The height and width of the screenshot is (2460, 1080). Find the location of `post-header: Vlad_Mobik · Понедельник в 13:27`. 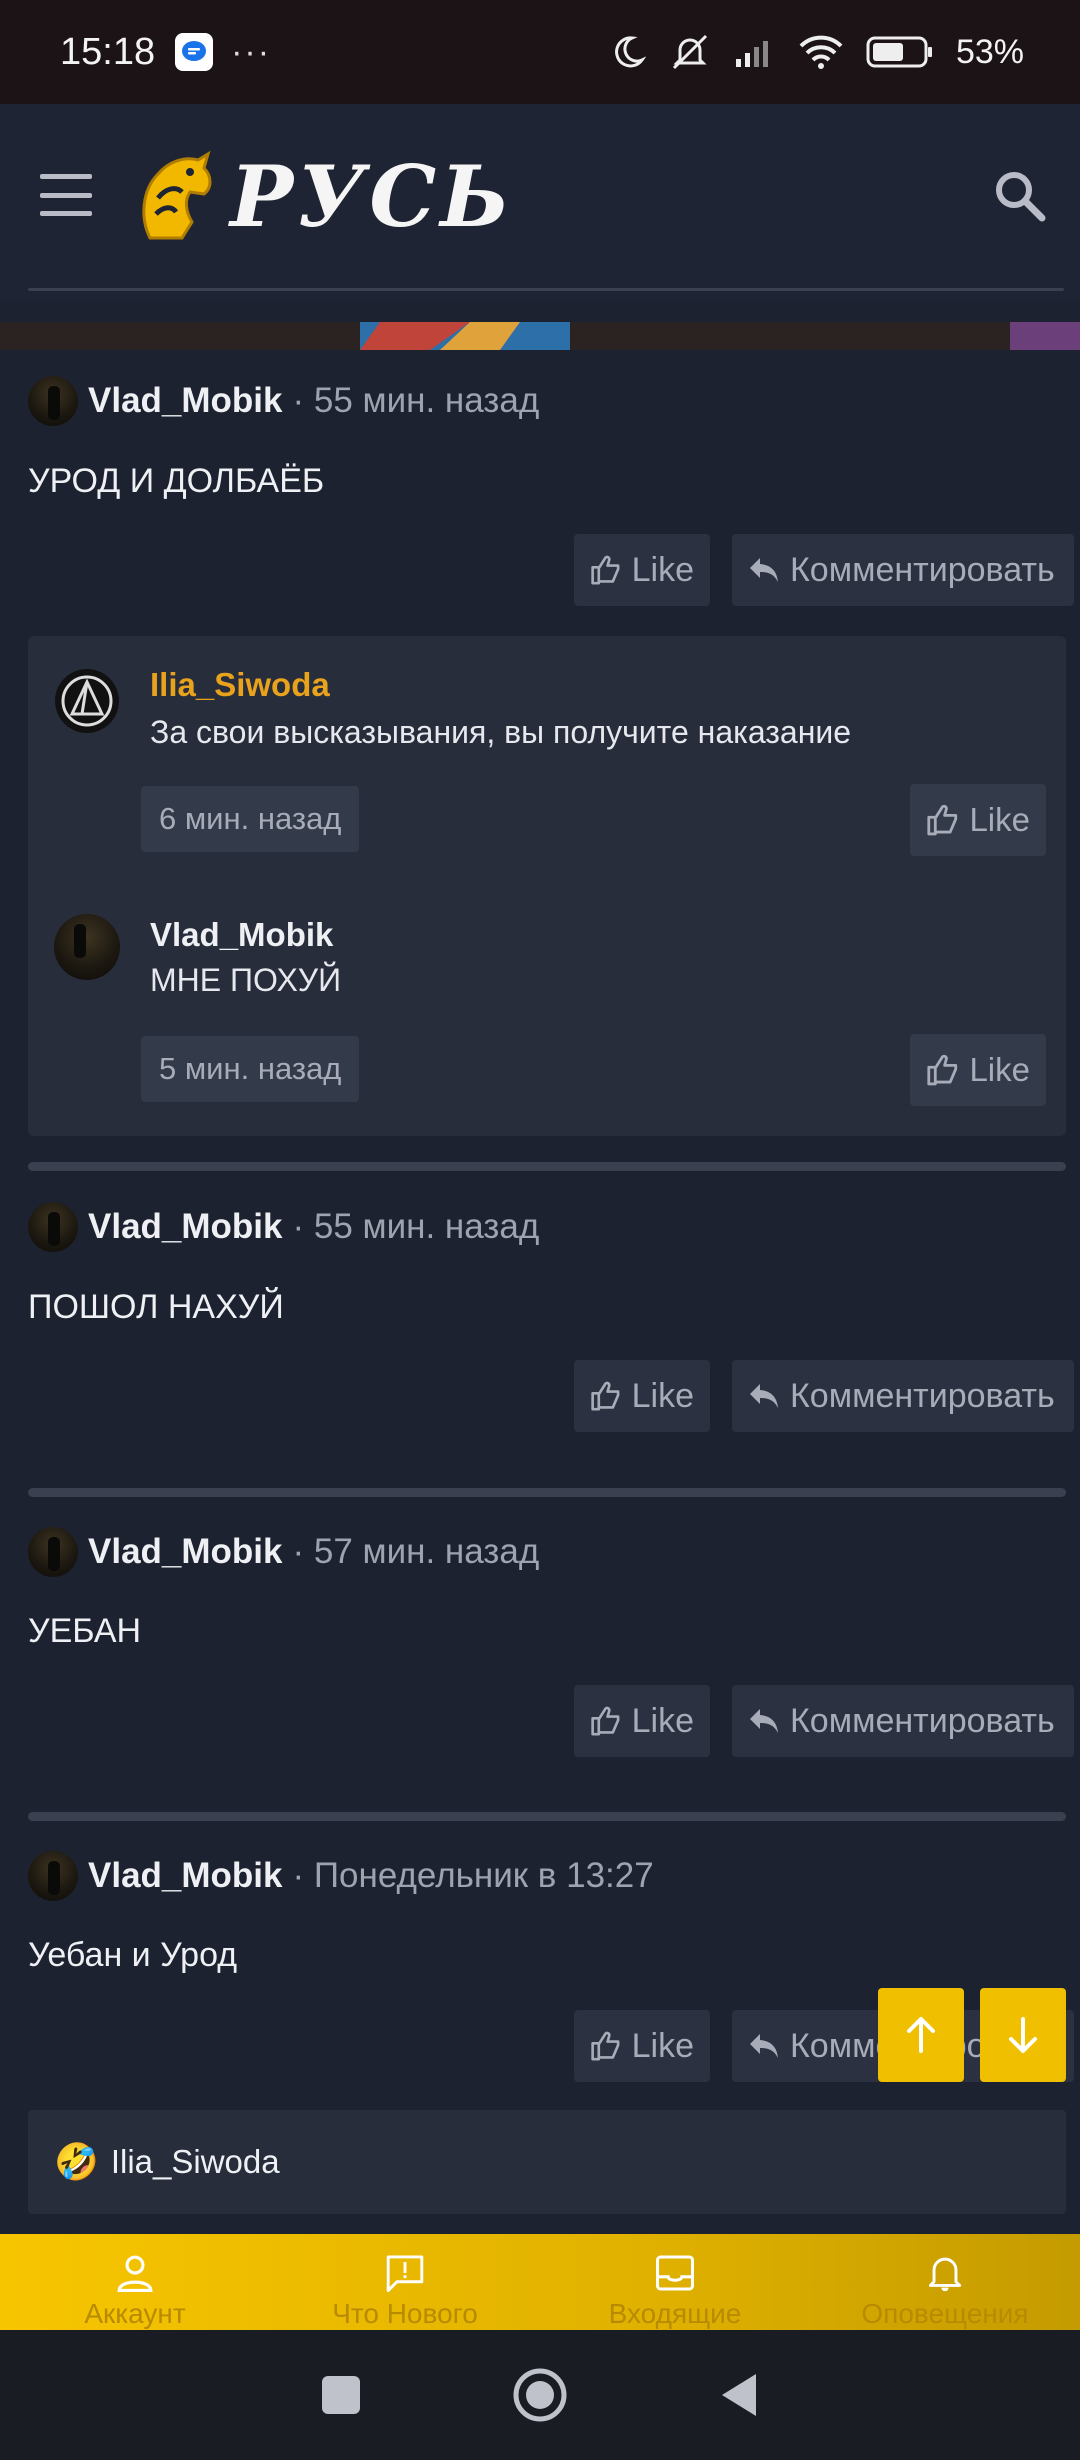

post-header: Vlad_Mobik · Понедельник в 13:27 is located at coordinates (341, 1876).